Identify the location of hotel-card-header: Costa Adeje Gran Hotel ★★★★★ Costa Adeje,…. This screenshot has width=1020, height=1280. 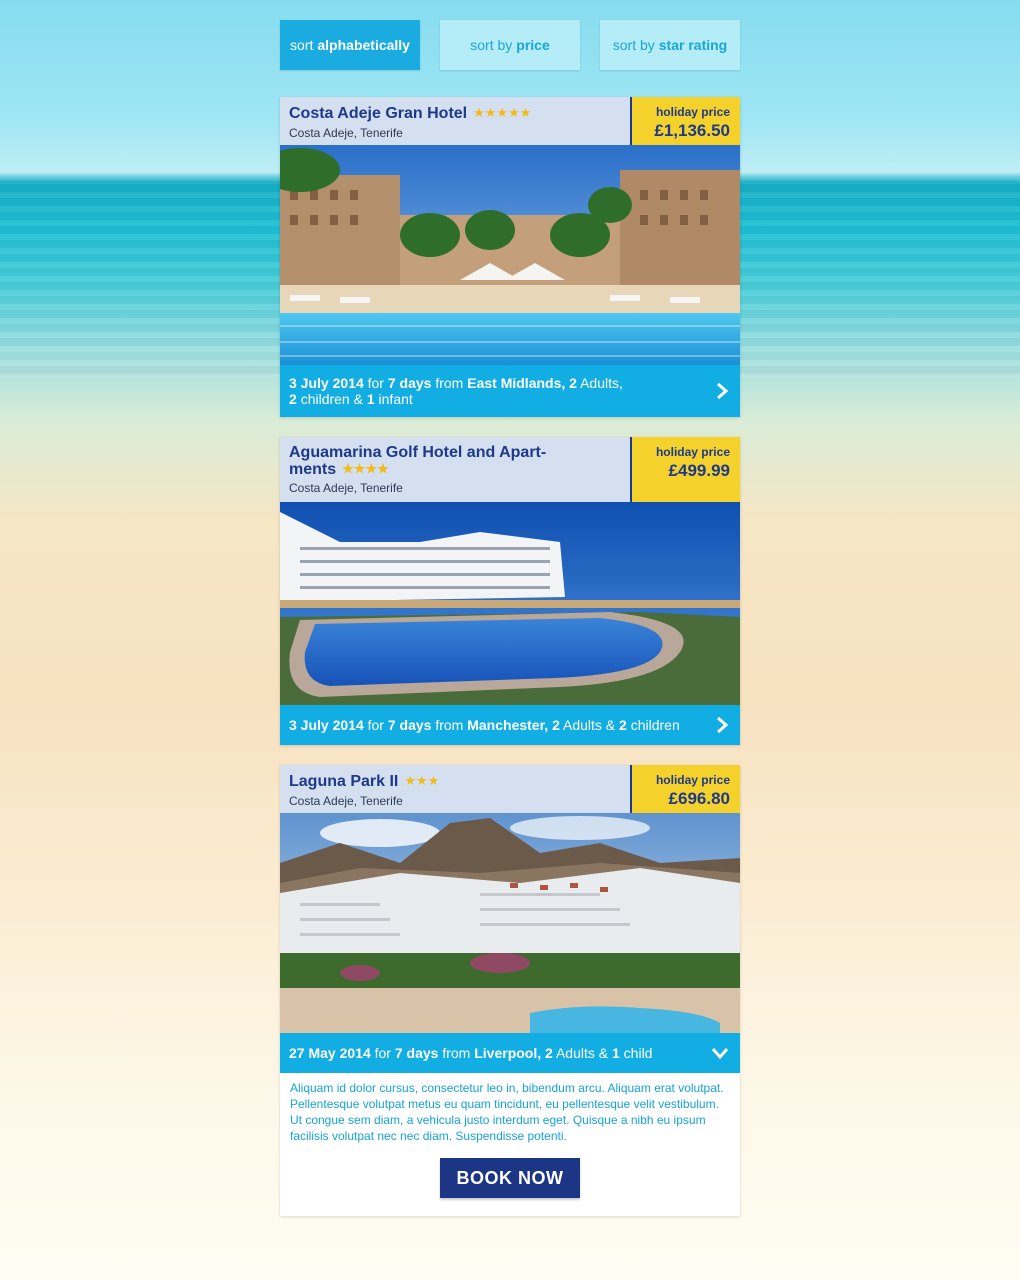
(510, 121).